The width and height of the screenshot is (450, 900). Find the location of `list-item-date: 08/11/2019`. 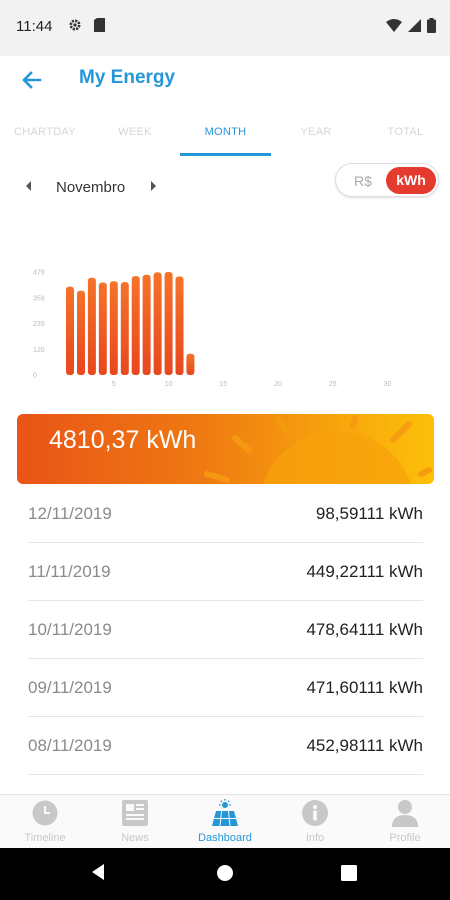

list-item-date: 08/11/2019 is located at coordinates (70, 745).